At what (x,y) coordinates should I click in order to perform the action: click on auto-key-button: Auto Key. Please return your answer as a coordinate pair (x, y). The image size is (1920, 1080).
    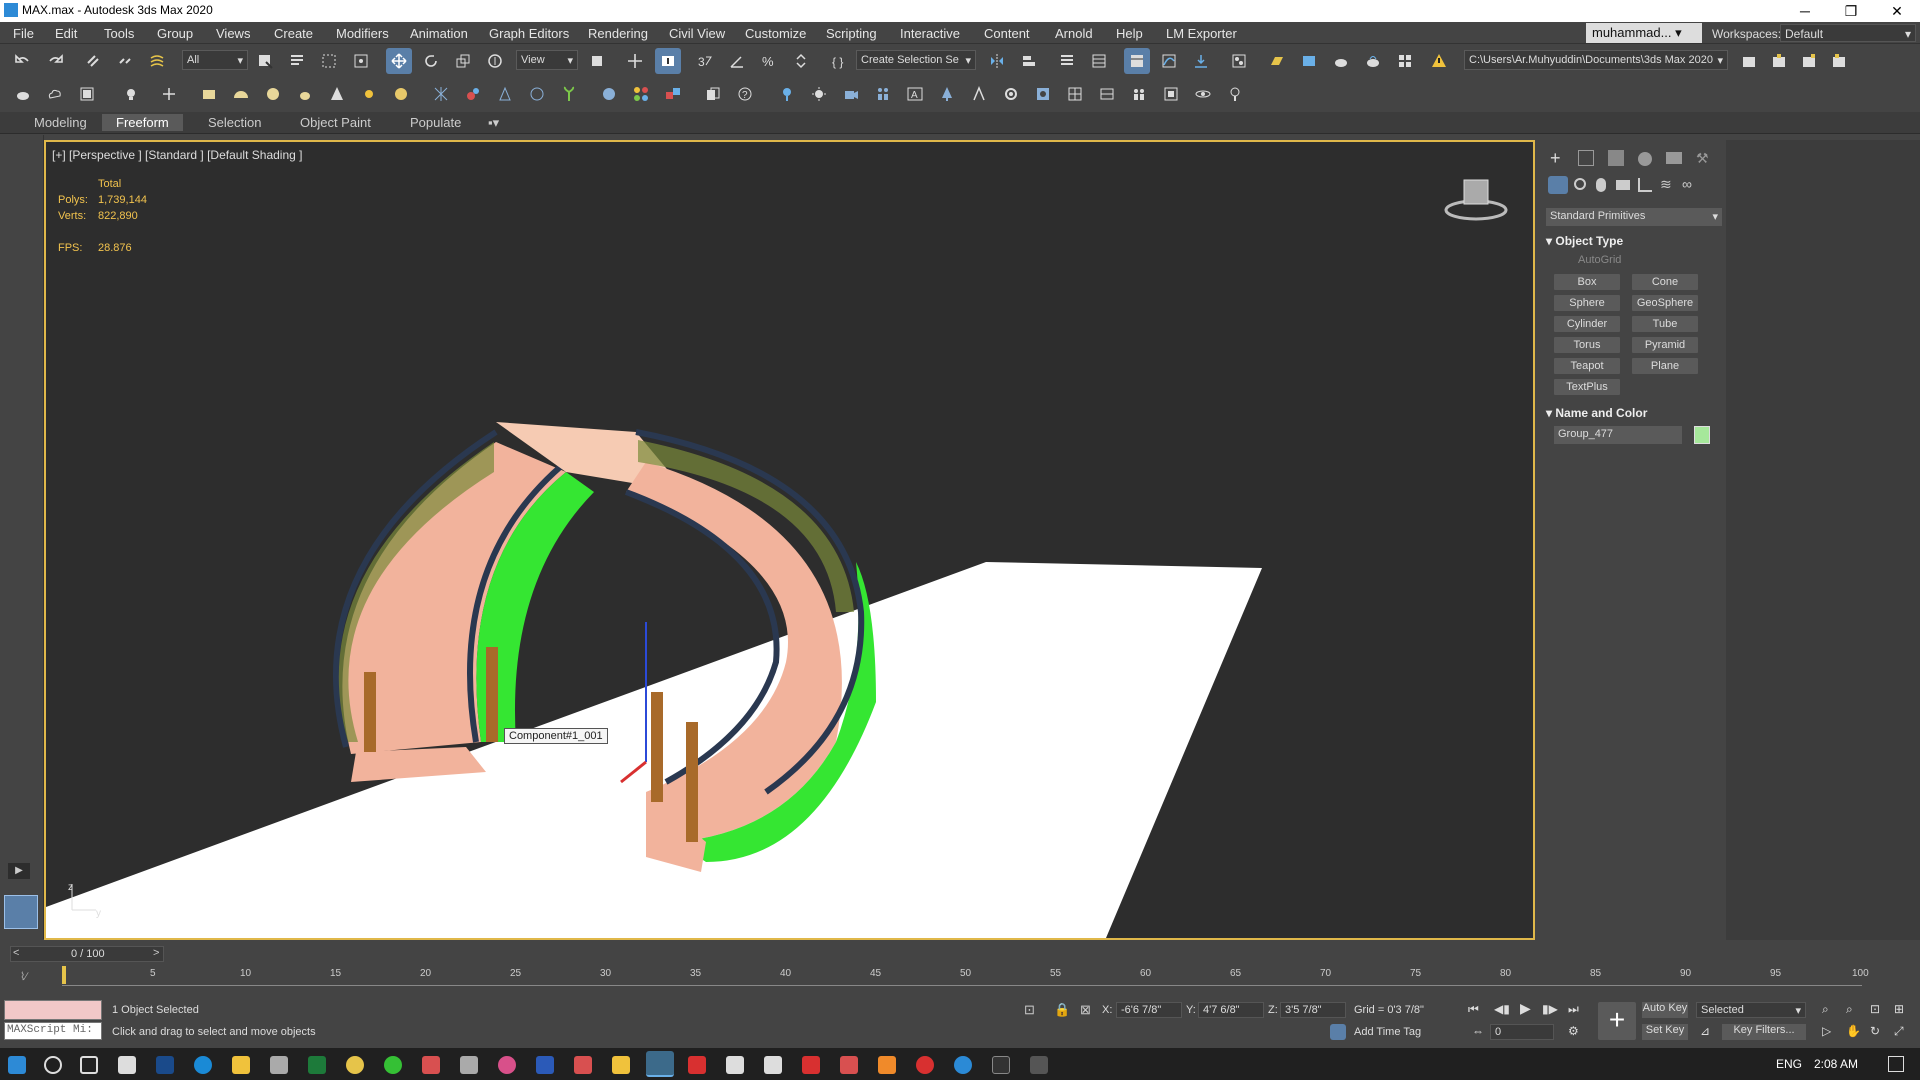
    Looking at the image, I should click on (1665, 1010).